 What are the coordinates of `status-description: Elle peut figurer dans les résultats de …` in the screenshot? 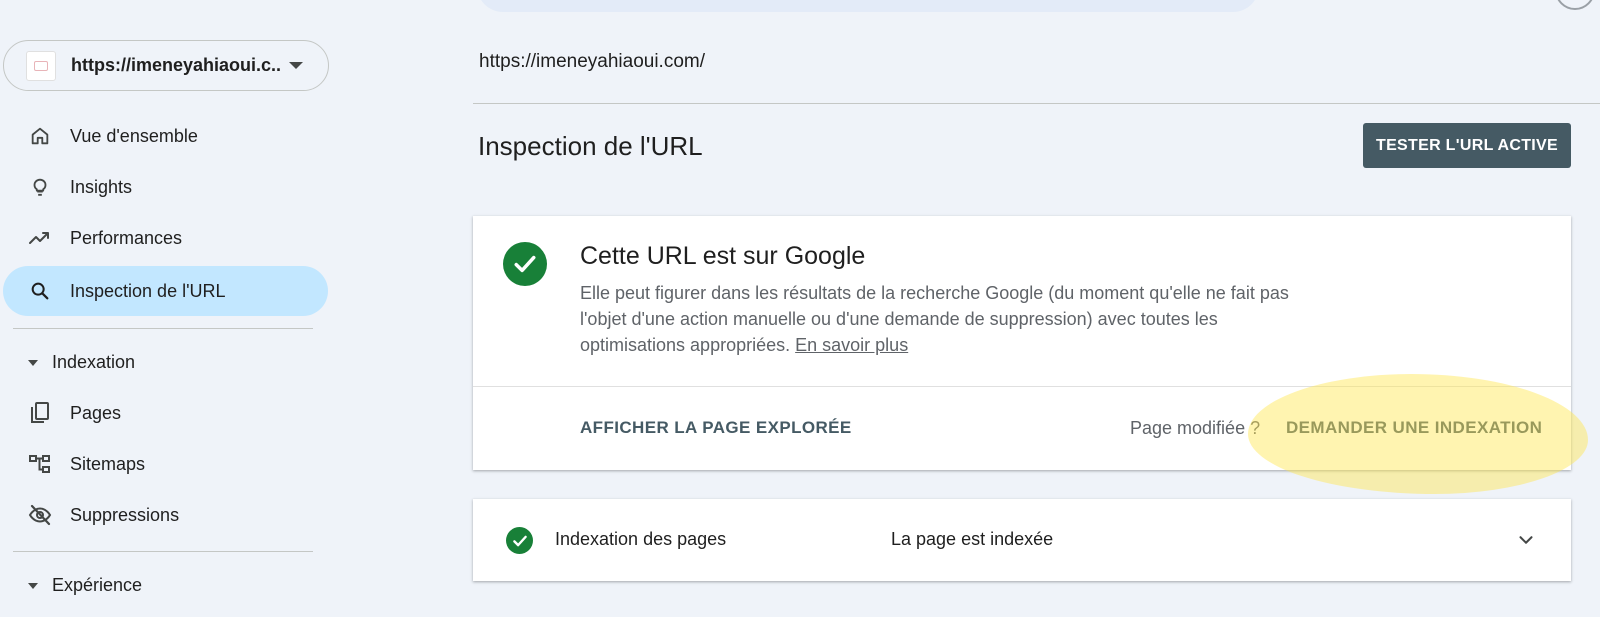 It's located at (940, 319).